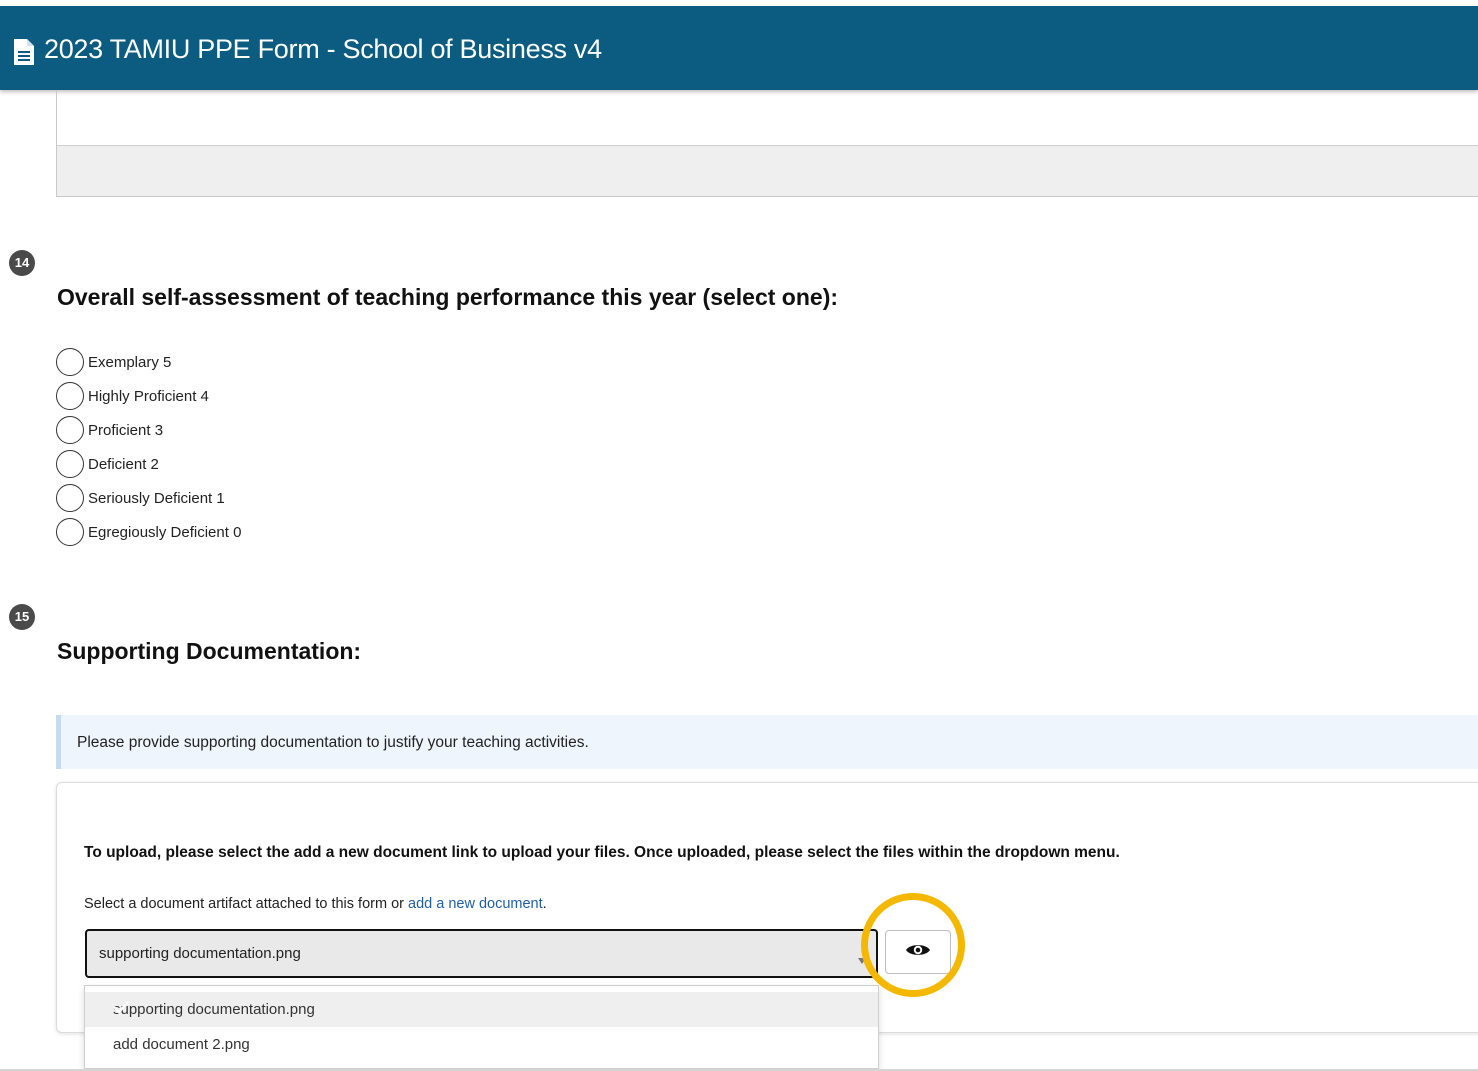  What do you see at coordinates (123, 464) in the screenshot?
I see `radio-label: Deficient 2` at bounding box center [123, 464].